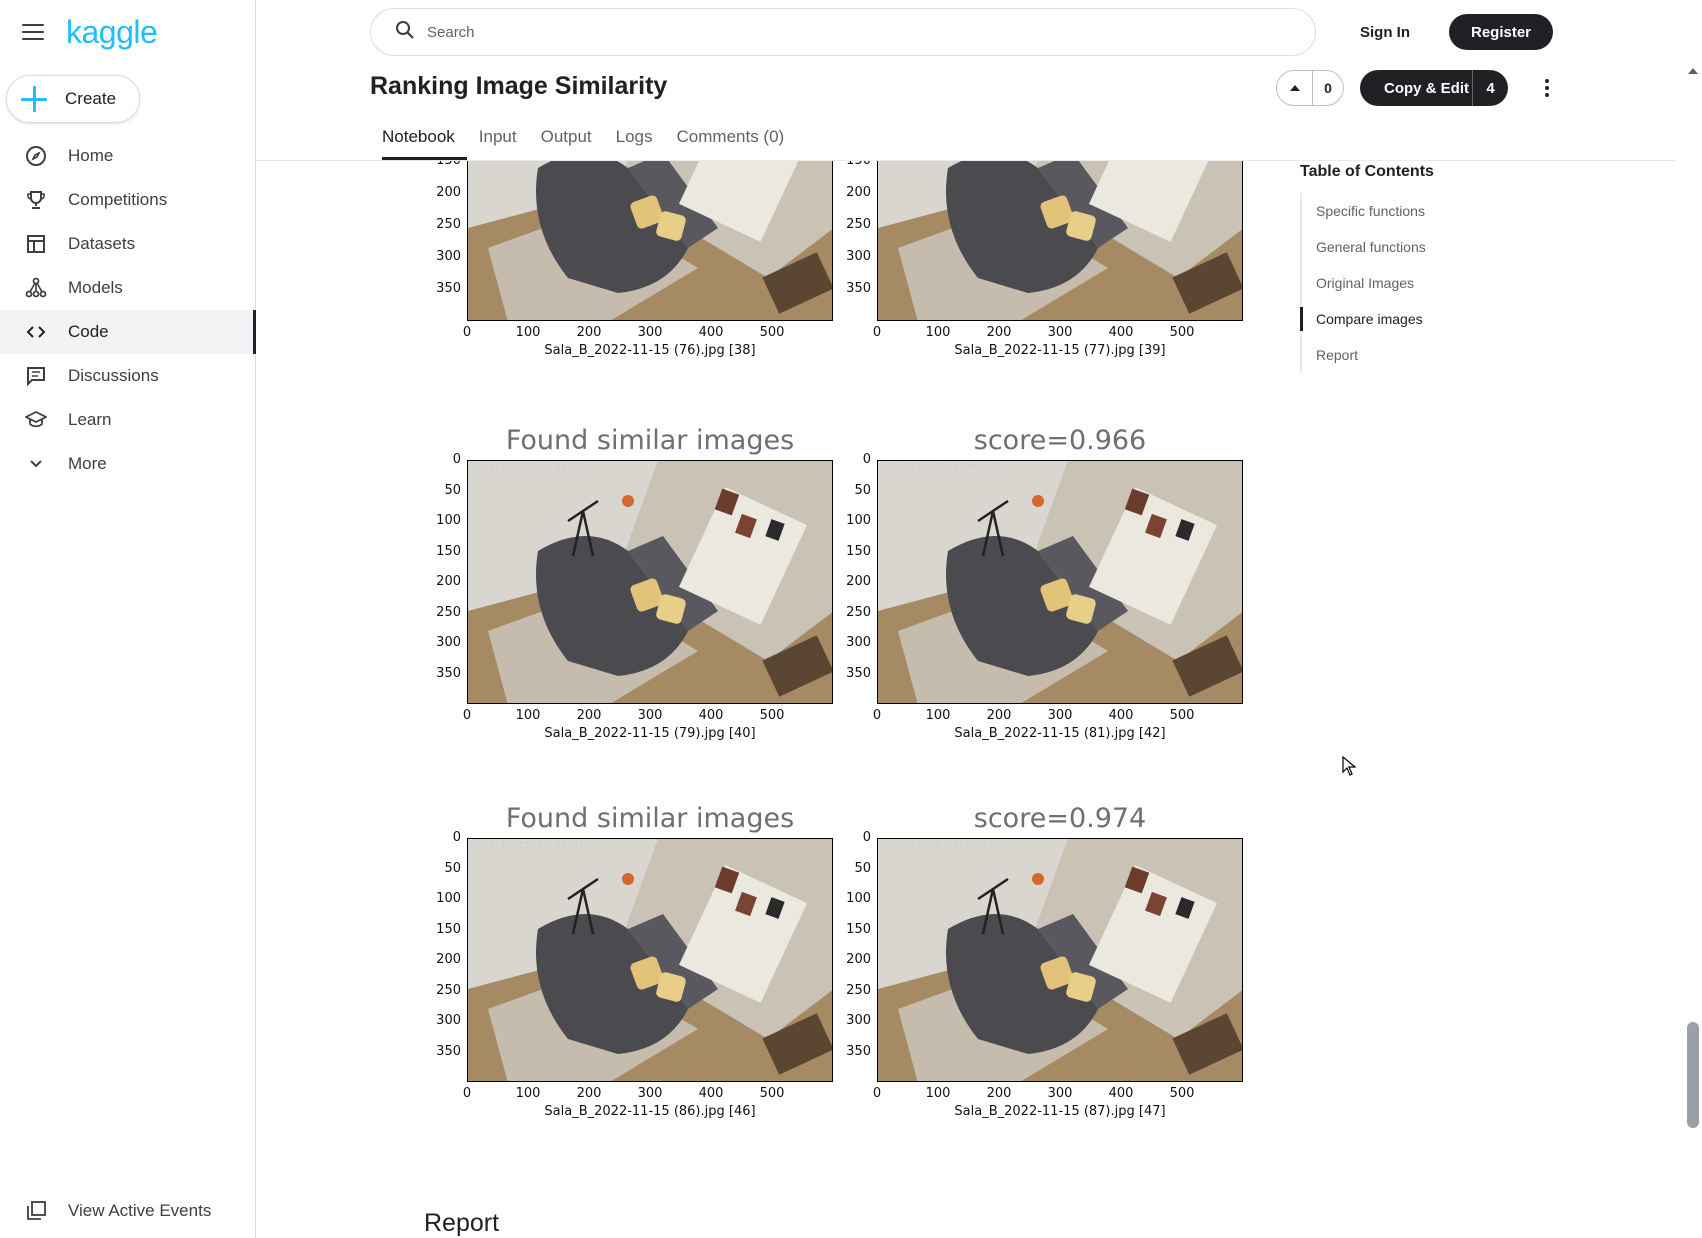 The width and height of the screenshot is (1702, 1238). I want to click on sidebar-item-models: Models, so click(128, 288).